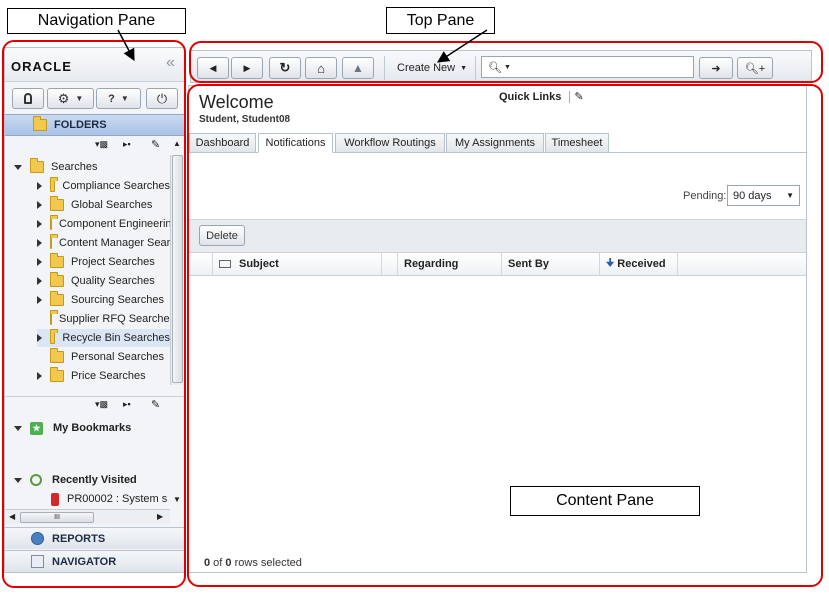  Describe the element at coordinates (462, 46) in the screenshot. I see `top-pane-arrow` at that location.